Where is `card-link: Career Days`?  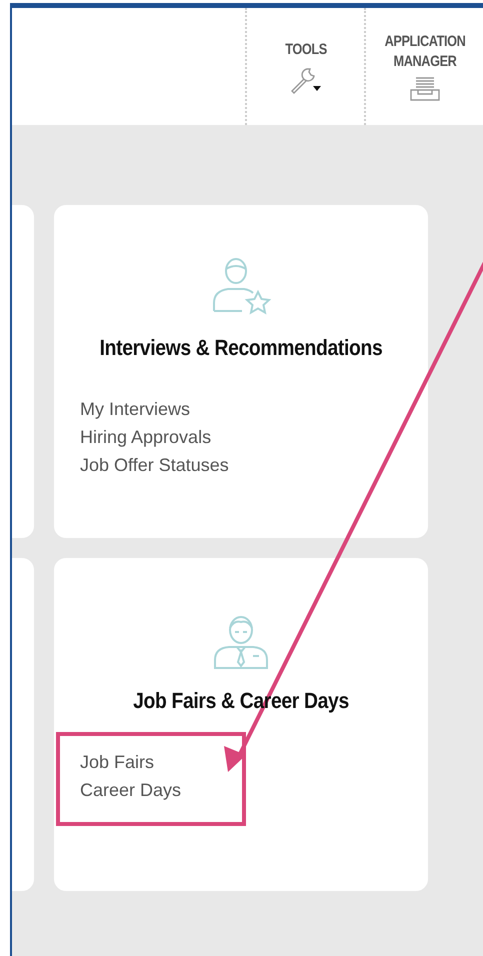
card-link: Career Days is located at coordinates (131, 790).